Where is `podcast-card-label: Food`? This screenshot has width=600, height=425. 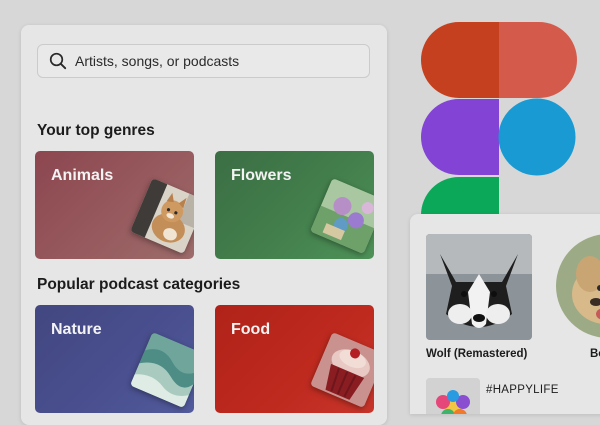 podcast-card-label: Food is located at coordinates (251, 329).